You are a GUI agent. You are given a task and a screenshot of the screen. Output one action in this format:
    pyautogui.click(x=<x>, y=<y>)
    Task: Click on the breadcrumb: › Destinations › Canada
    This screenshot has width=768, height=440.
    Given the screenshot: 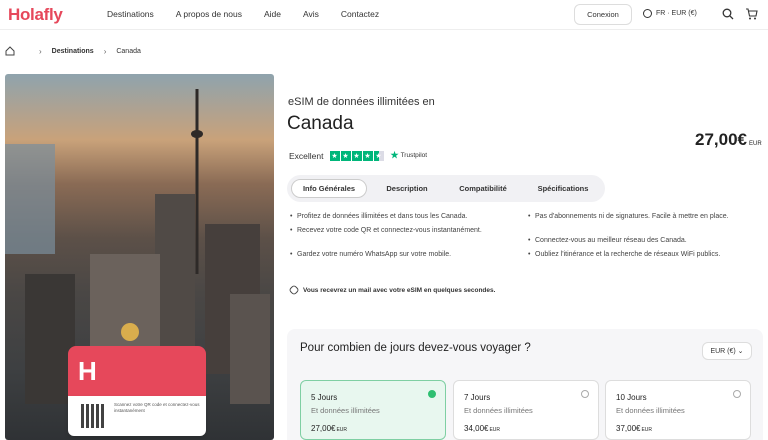 What is the action you would take?
    pyautogui.click(x=73, y=51)
    